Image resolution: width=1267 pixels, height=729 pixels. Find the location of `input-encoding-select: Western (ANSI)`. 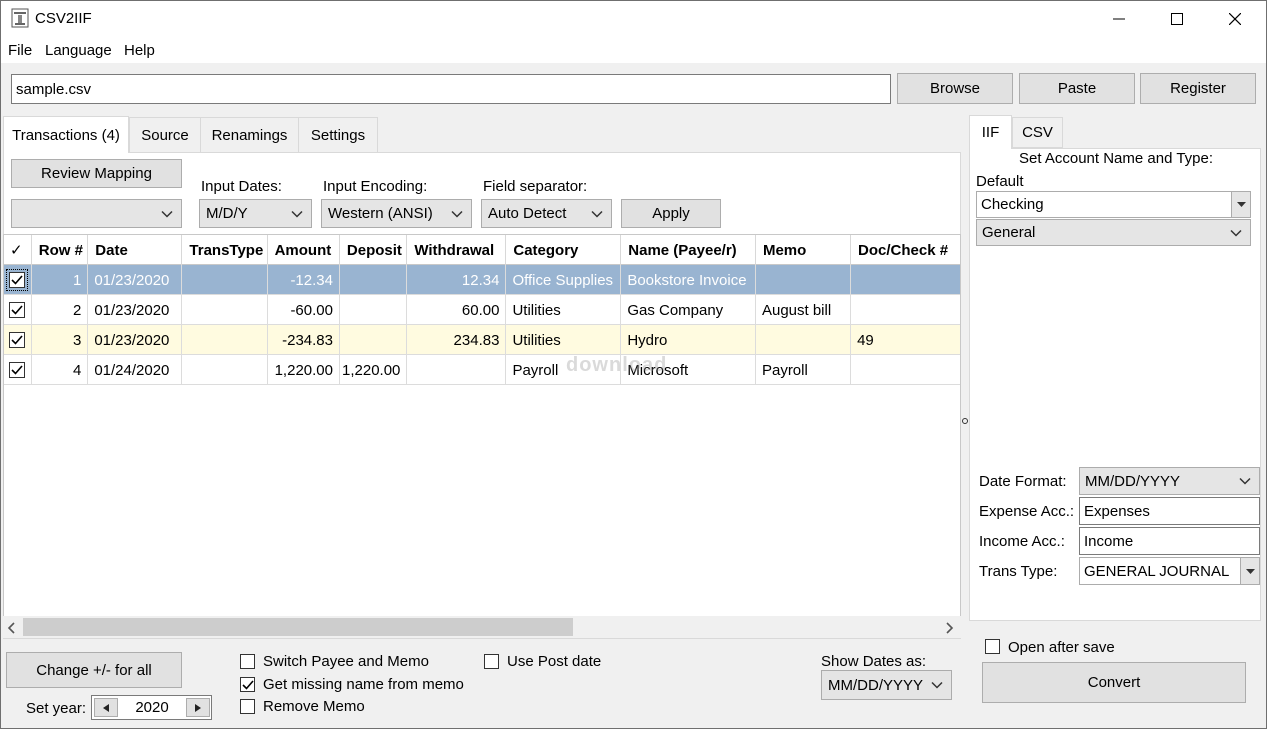

input-encoding-select: Western (ANSI) is located at coordinates (396, 213).